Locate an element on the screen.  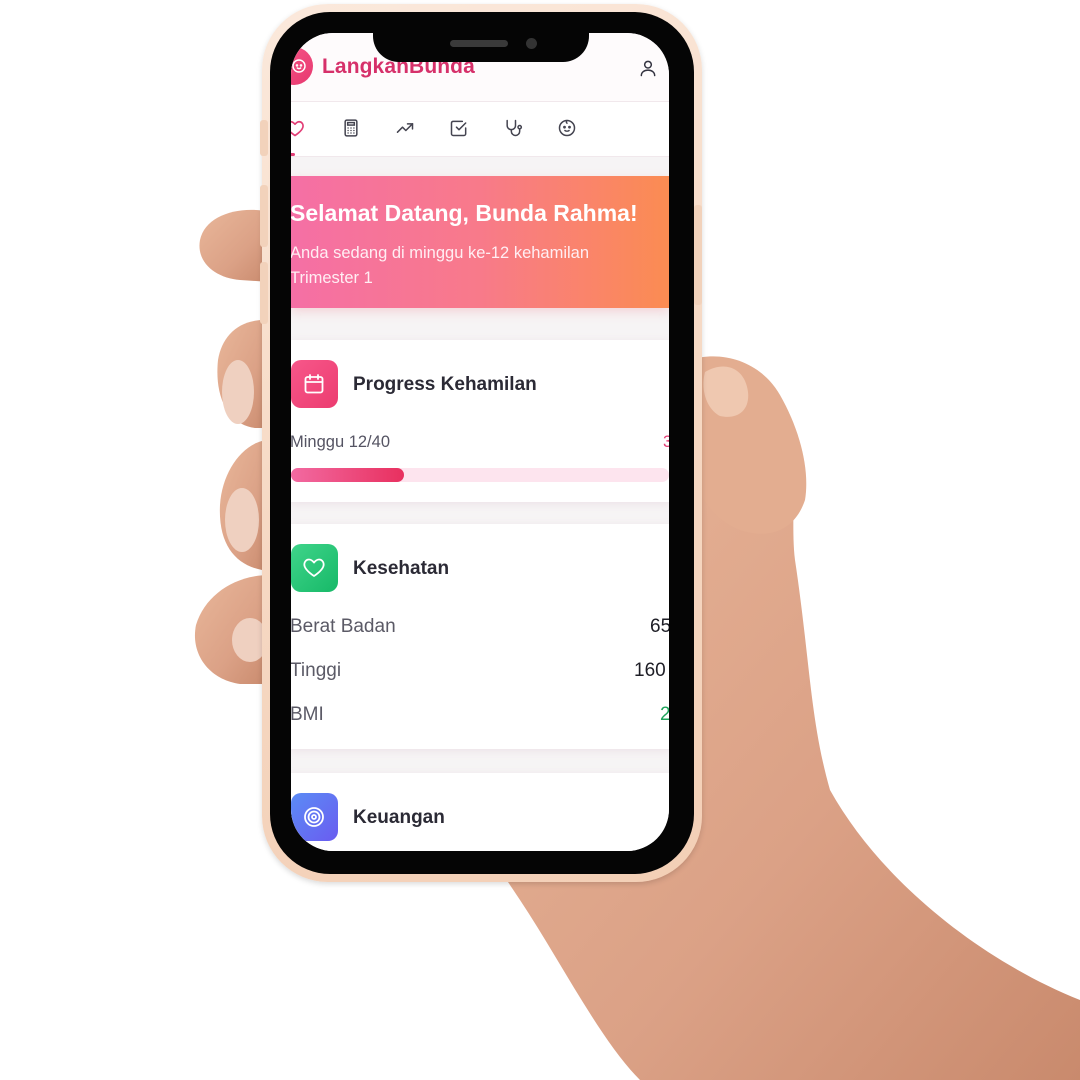
tab-checklist is located at coordinates (459, 129).